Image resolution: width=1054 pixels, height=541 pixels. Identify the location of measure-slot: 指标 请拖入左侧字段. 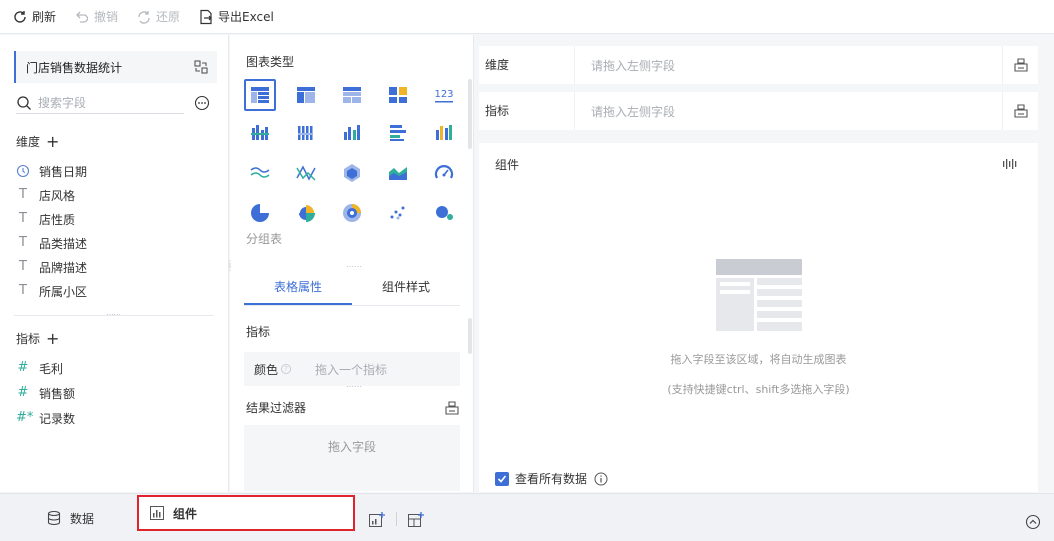
(758, 111).